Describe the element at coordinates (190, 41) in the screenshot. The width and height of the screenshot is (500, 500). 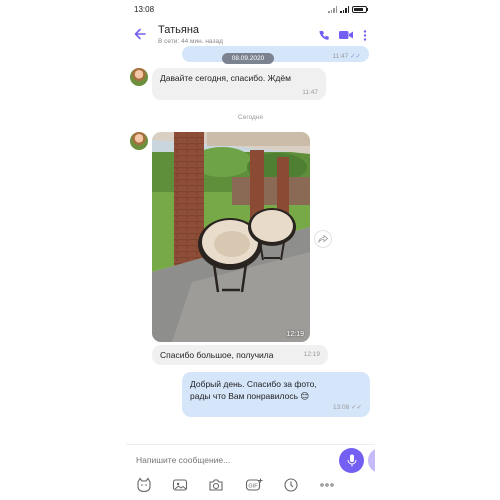
I see `contact-status: В сети: 44 мин. назад` at that location.